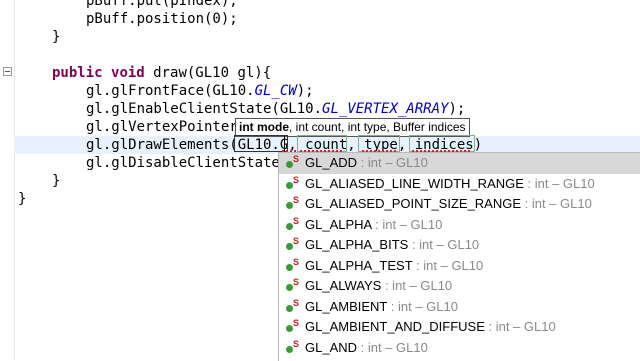  What do you see at coordinates (327, 37) in the screenshot?
I see `code-line: }` at bounding box center [327, 37].